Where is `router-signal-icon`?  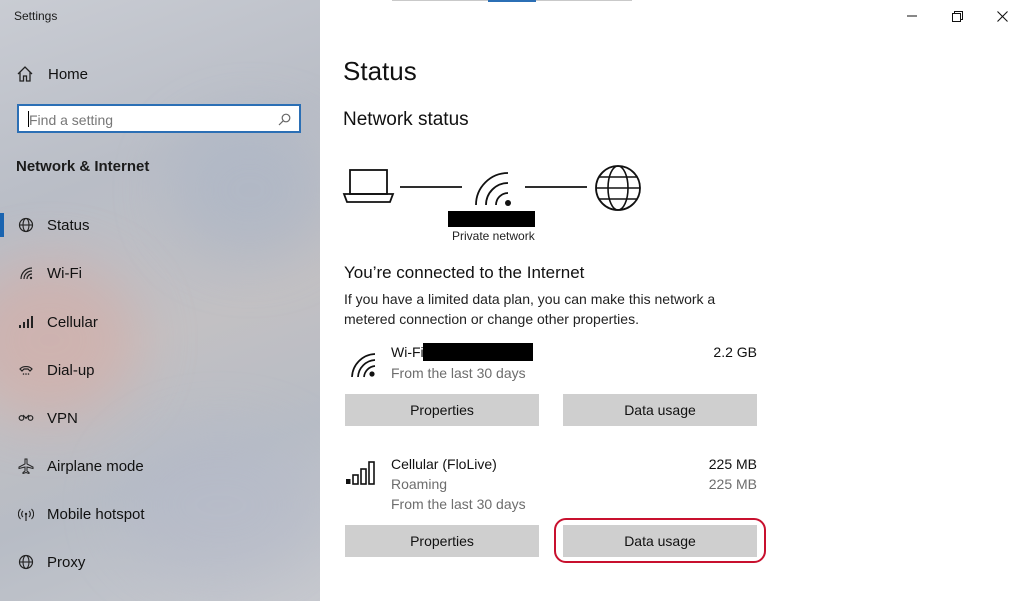
router-signal-icon is located at coordinates (493, 189).